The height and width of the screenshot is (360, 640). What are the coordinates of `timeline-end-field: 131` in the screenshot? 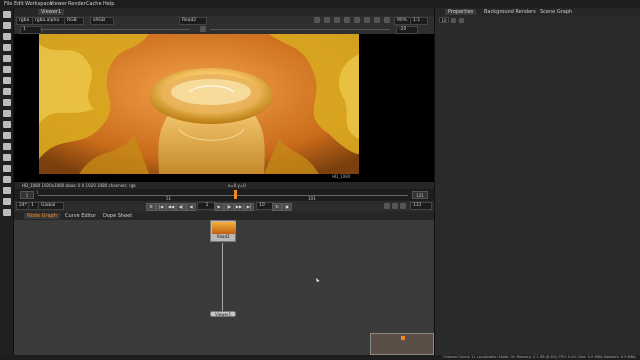 It's located at (420, 195).